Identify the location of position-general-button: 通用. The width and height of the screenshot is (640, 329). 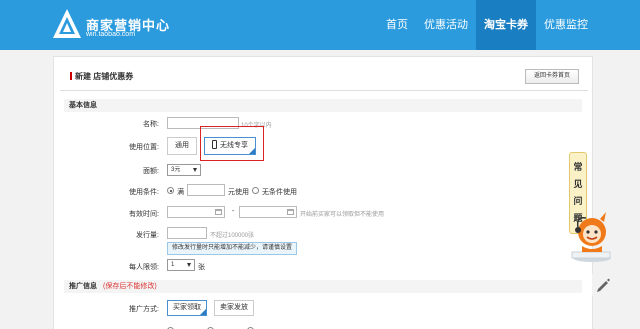
(182, 146).